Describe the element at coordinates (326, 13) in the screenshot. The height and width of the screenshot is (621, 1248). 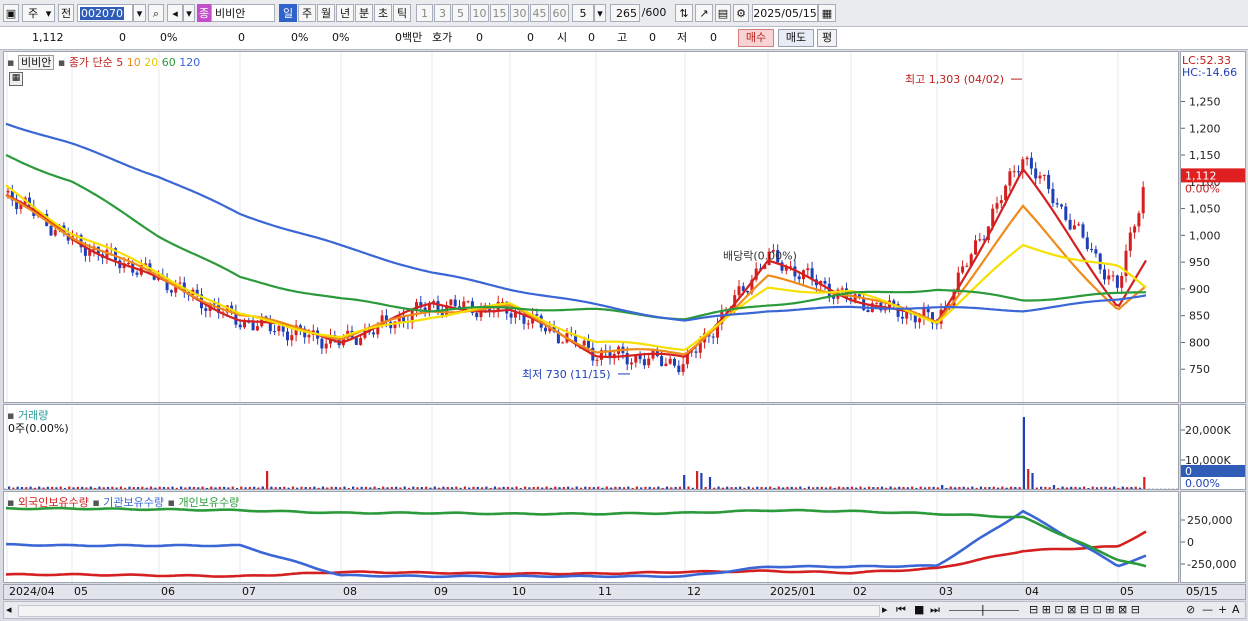
I see `period-tab-2: 월` at that location.